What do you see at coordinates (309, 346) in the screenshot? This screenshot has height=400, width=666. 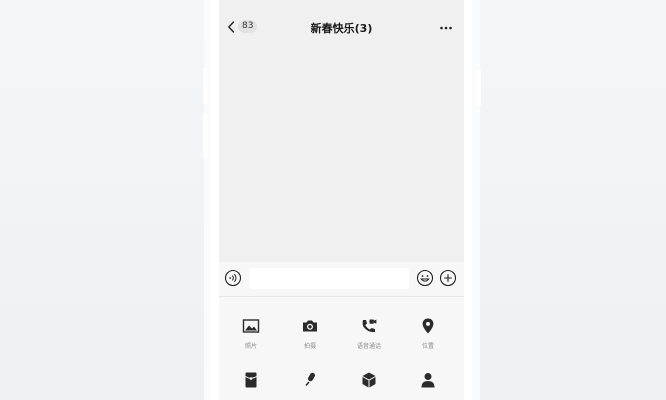 I see `panel-item-label: 拍摄` at bounding box center [309, 346].